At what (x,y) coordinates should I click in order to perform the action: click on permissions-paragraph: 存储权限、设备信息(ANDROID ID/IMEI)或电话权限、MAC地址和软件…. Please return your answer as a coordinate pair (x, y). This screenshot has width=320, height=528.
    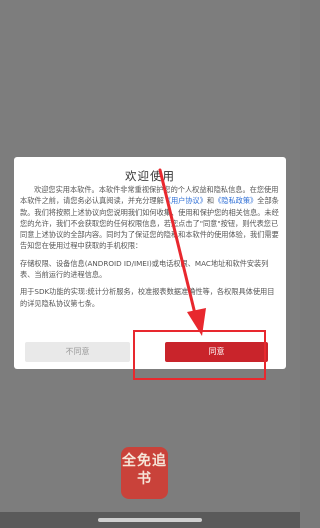
    Looking at the image, I should click on (144, 269).